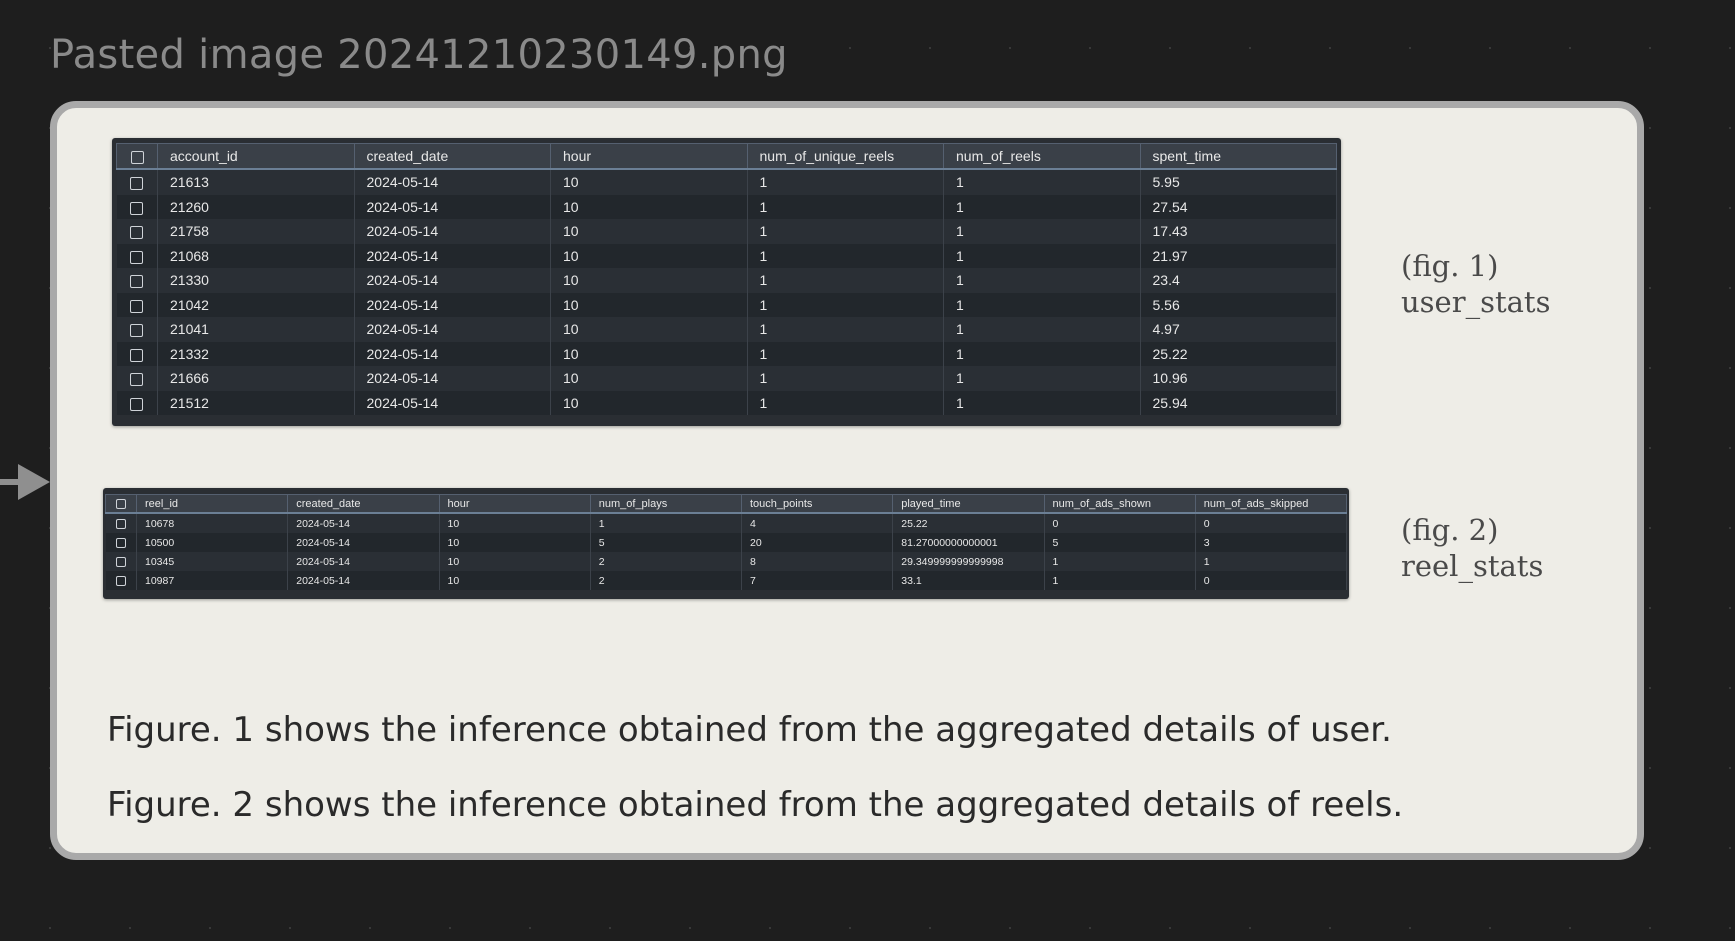 Image resolution: width=1735 pixels, height=941 pixels. What do you see at coordinates (1271, 580) in the screenshot?
I see `table-cell: 0` at bounding box center [1271, 580].